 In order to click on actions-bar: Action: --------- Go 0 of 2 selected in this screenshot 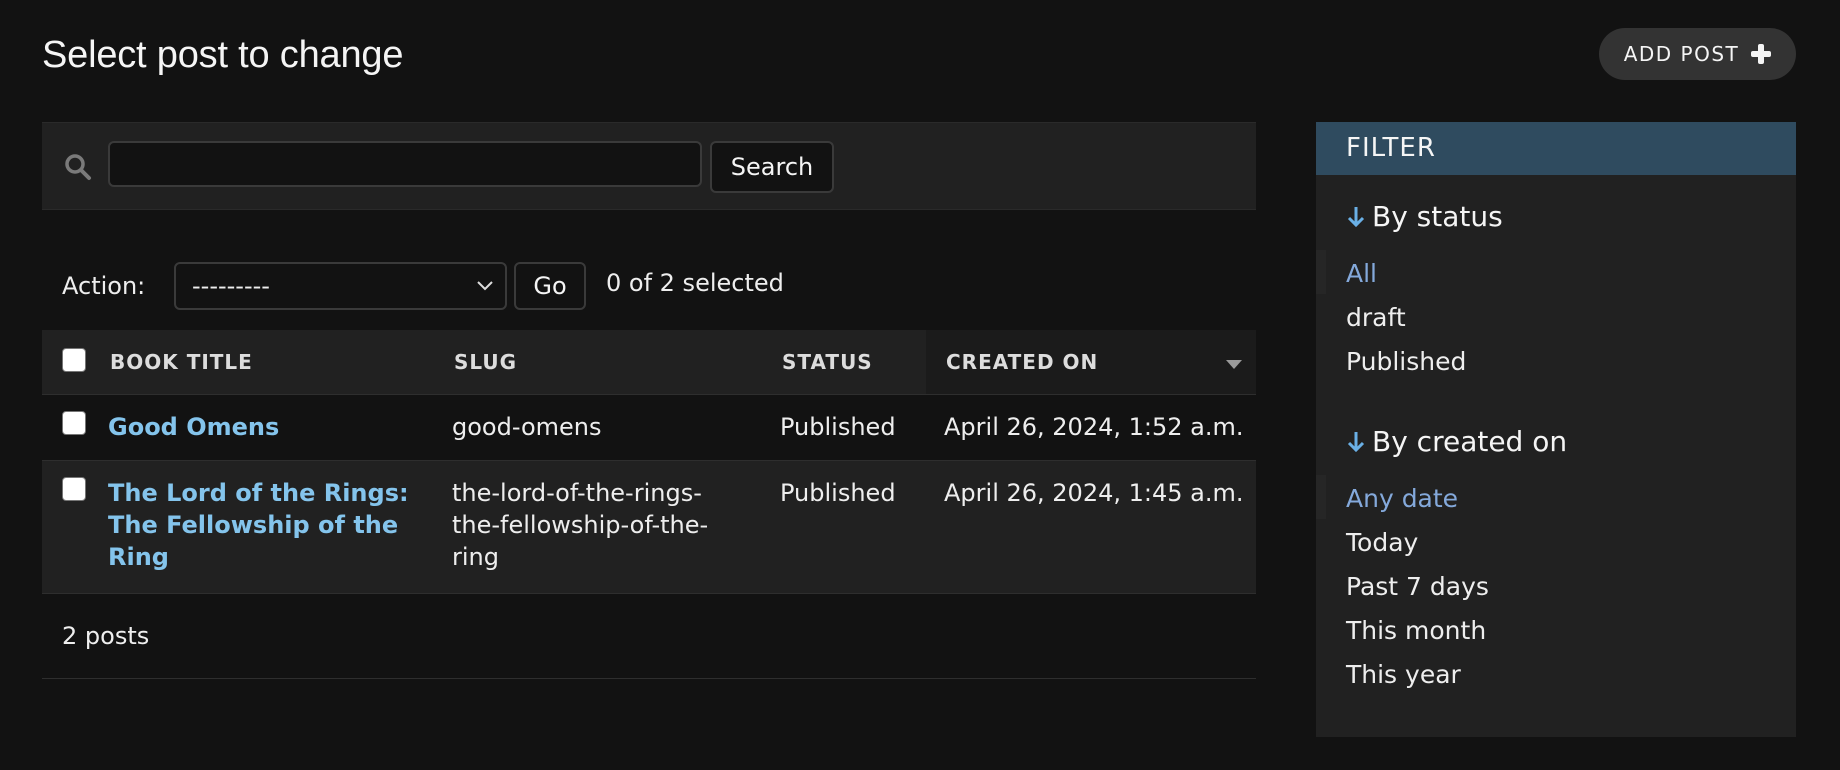, I will do `click(649, 286)`.